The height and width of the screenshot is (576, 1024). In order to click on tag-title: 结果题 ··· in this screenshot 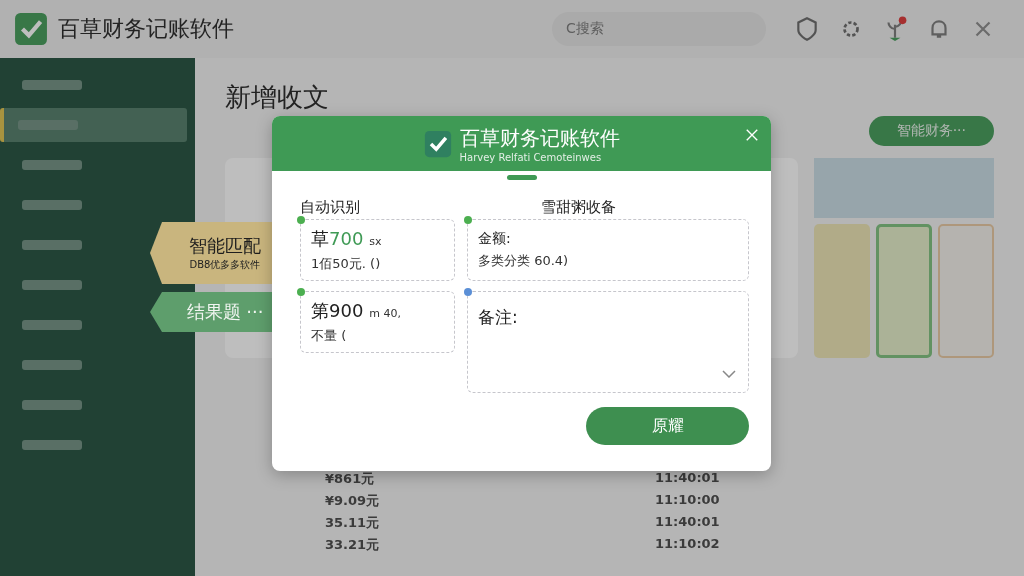, I will do `click(225, 312)`.